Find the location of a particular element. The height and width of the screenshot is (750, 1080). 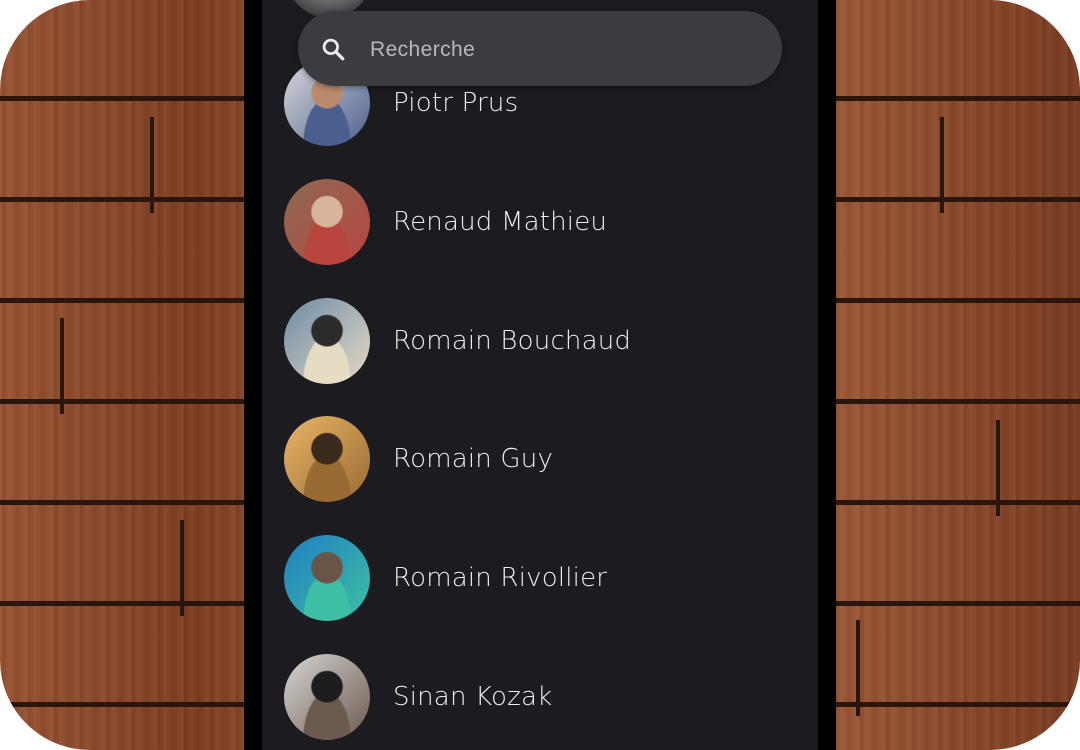

contact-name: Sinan Kozak is located at coordinates (473, 697).